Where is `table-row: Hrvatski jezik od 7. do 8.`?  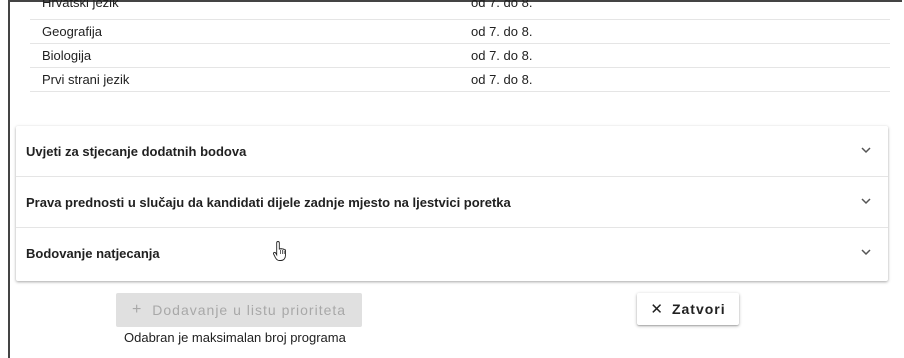
table-row: Hrvatski jezik od 7. do 8. is located at coordinates (460, 10).